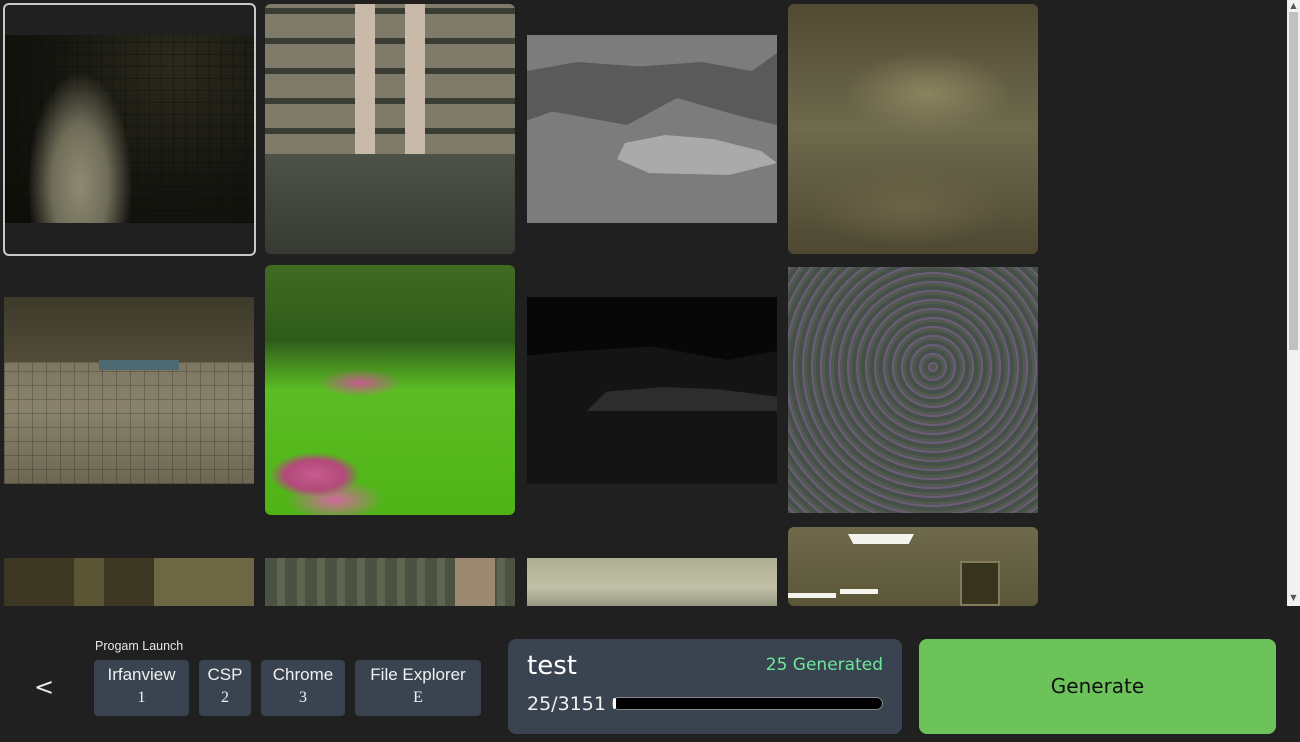 The image size is (1300, 742). What do you see at coordinates (225, 688) in the screenshot?
I see `launch-csp-button: CSP 2` at bounding box center [225, 688].